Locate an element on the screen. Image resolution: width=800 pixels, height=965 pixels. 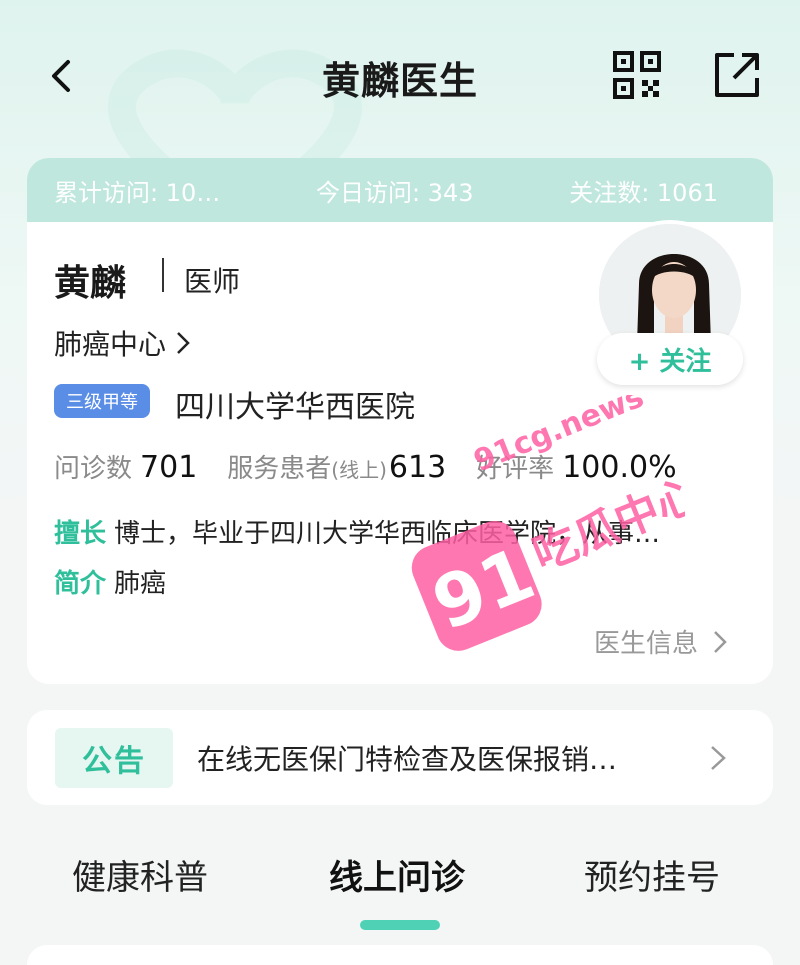
qr-code-icon is located at coordinates (637, 75).